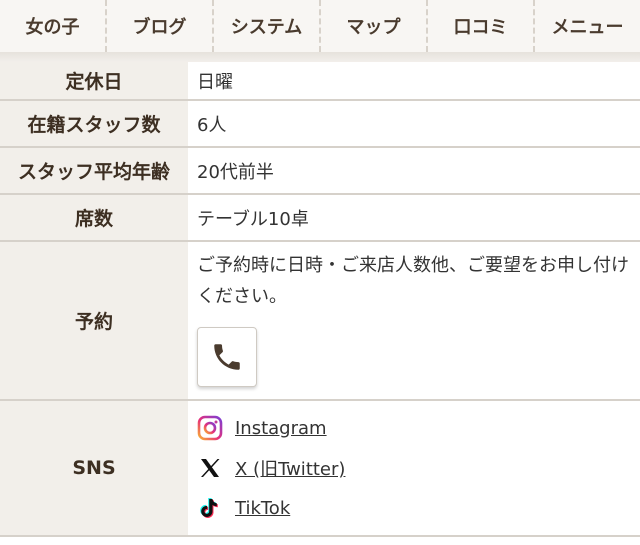  I want to click on row-staff-age: スタッフ平均年齢 20代前半, so click(320, 171).